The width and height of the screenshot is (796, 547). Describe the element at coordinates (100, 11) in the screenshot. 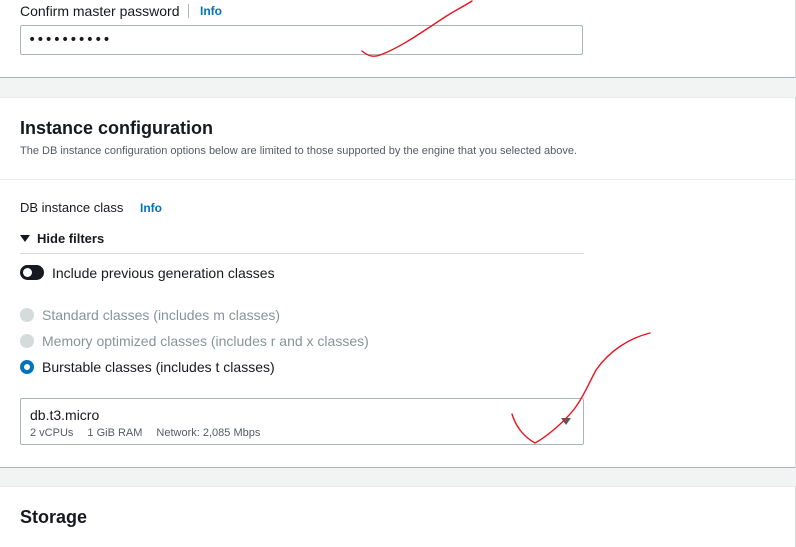

I see `confirm-password-label: Confirm master password` at that location.